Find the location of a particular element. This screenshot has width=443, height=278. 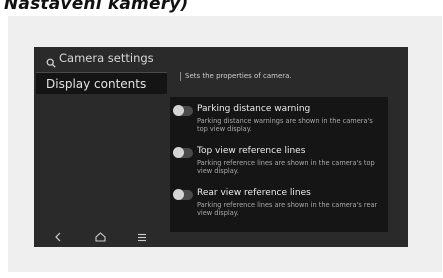

back-button is located at coordinates (58, 236).